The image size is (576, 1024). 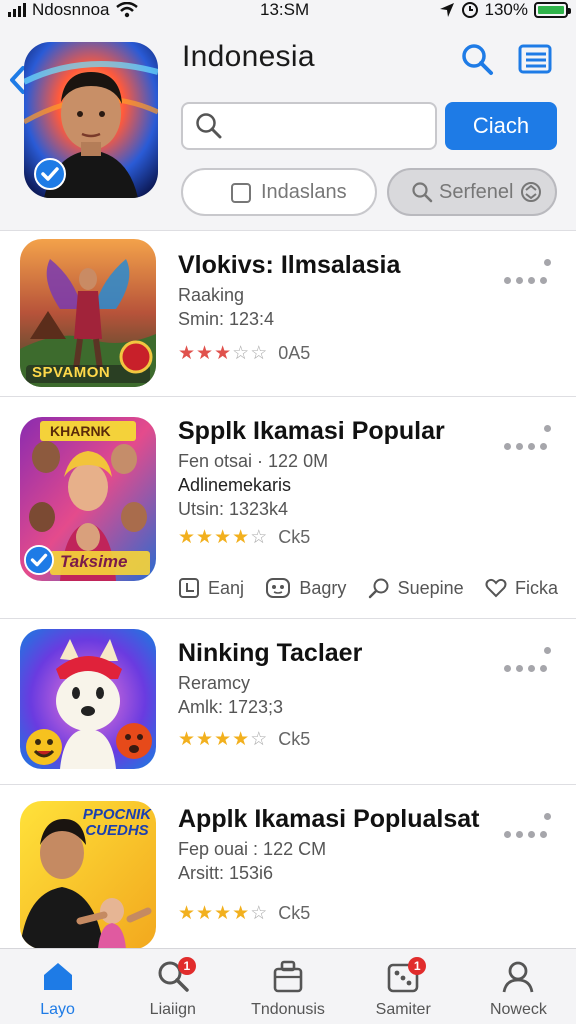 I want to click on rating-stars: ★ ★ ★ ☆ ☆ 0A5, so click(x=244, y=353).